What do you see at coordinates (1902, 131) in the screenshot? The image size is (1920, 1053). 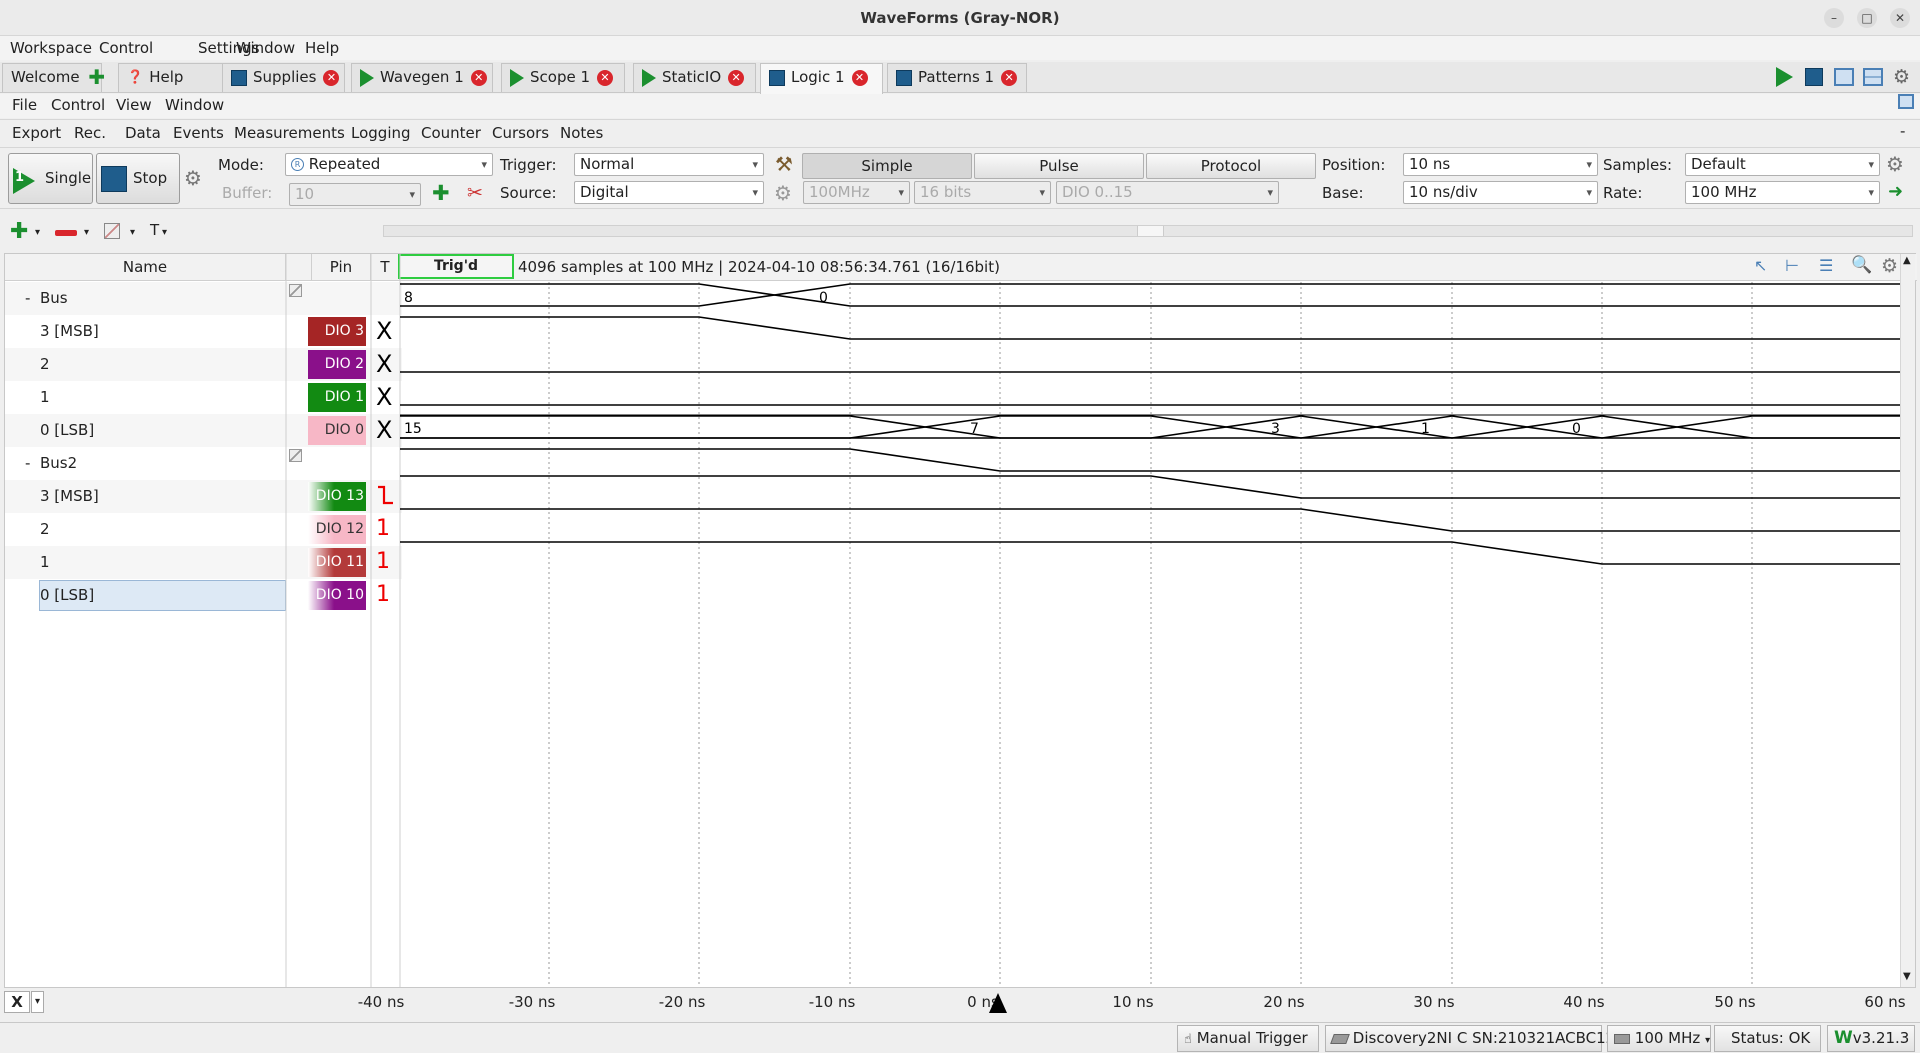 I see `collapse-icon: -` at bounding box center [1902, 131].